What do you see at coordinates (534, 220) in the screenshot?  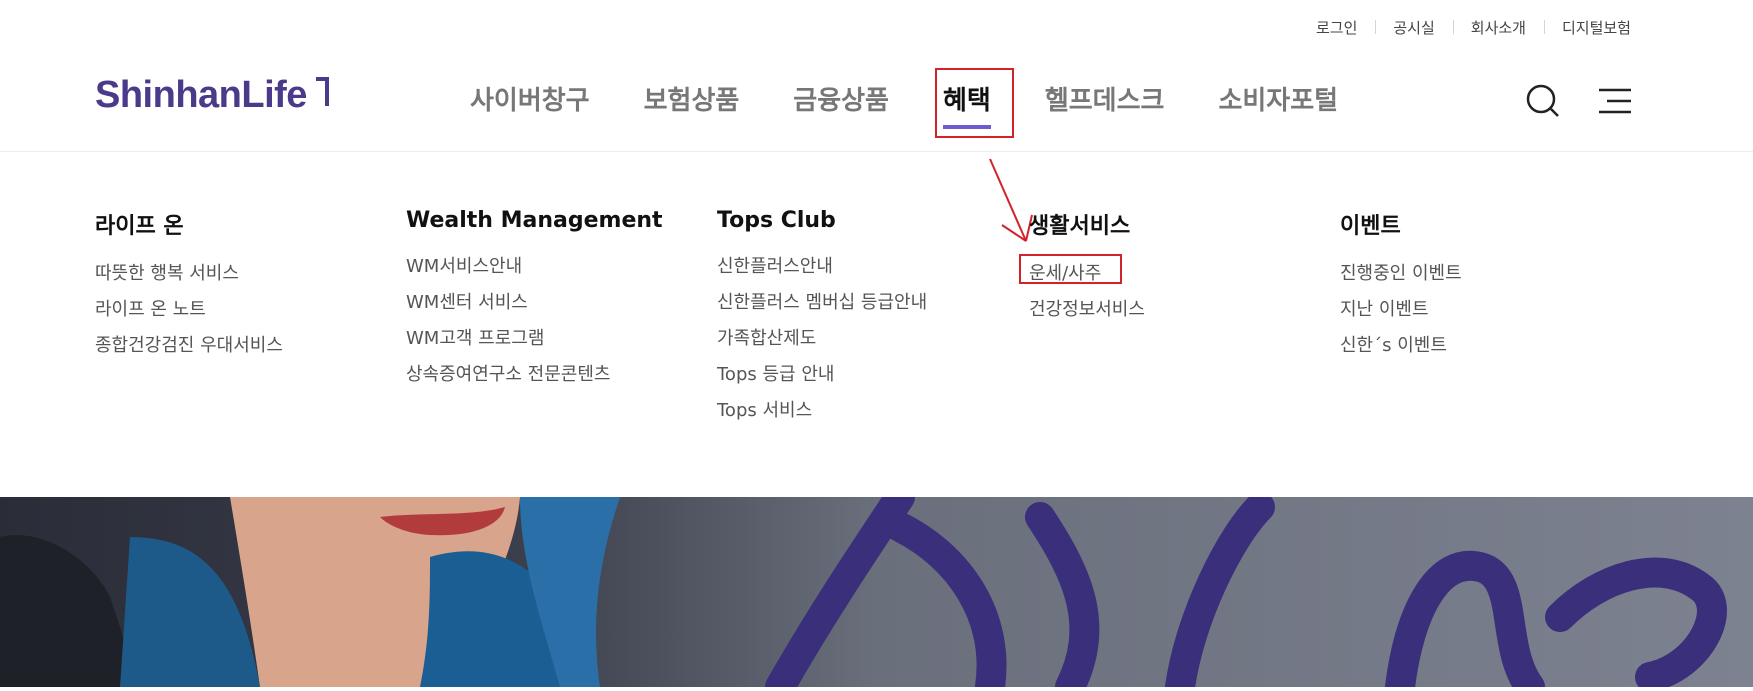 I see `menu-col-title: Wealth Management` at bounding box center [534, 220].